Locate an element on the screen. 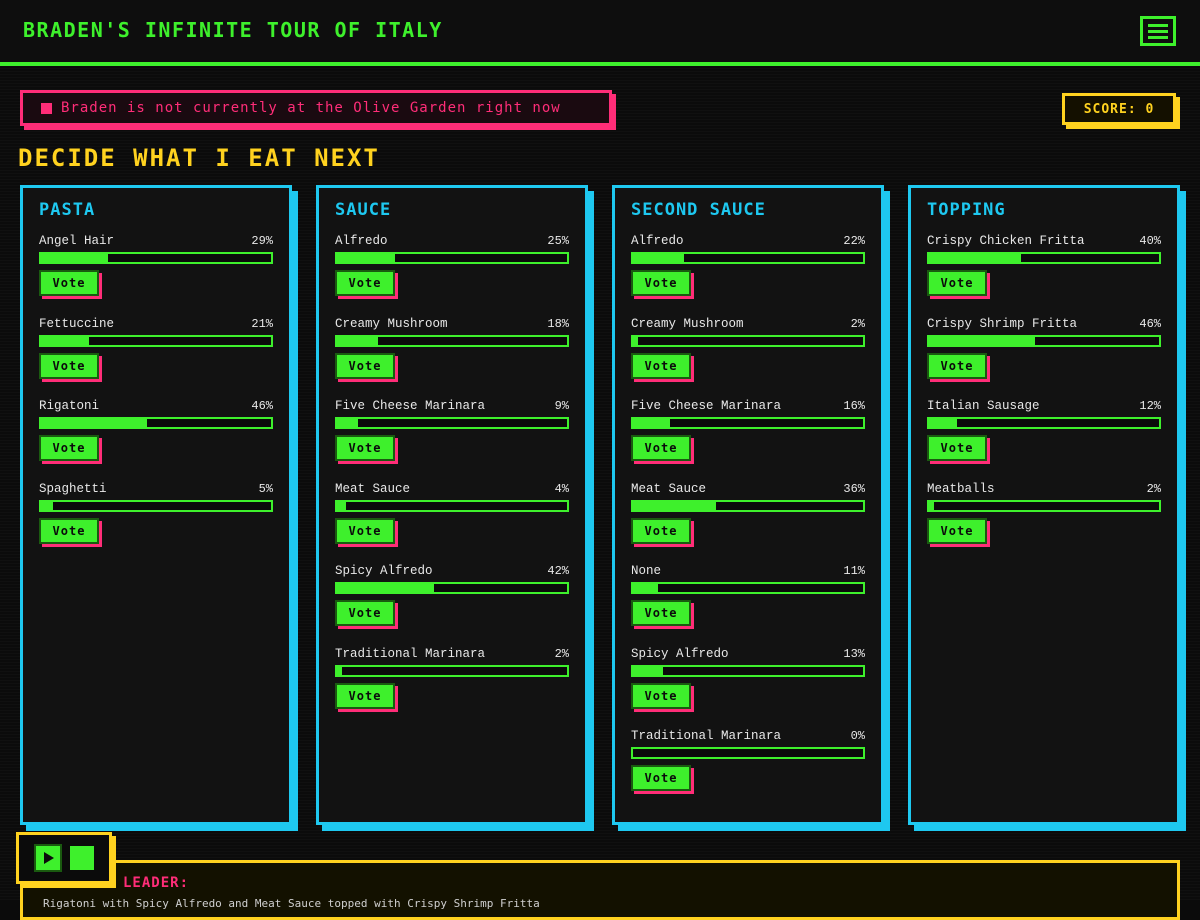  music-player is located at coordinates (64, 858).